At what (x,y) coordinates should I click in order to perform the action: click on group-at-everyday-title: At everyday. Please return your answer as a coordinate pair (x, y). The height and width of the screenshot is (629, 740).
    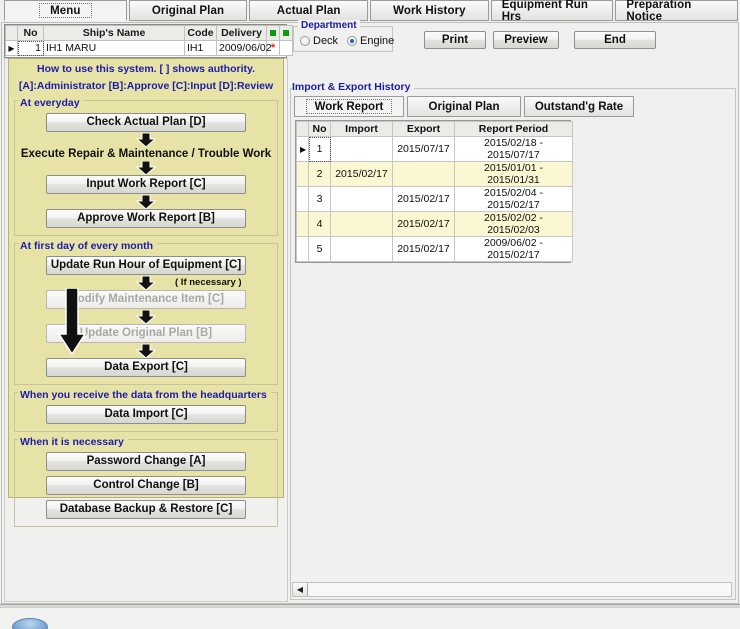
    Looking at the image, I should click on (51, 103).